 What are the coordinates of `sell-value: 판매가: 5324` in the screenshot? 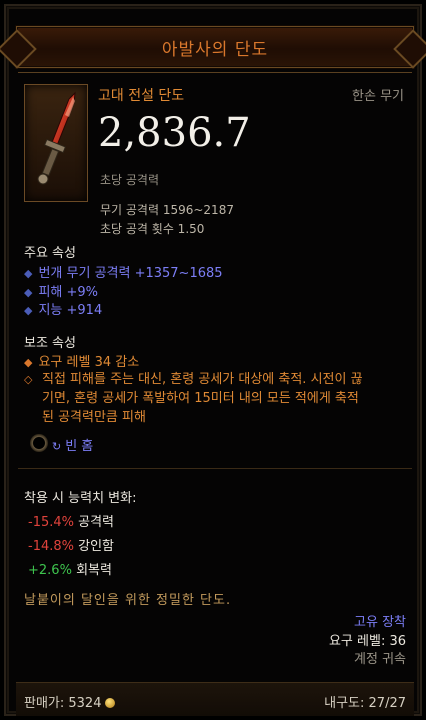 It's located at (70, 701).